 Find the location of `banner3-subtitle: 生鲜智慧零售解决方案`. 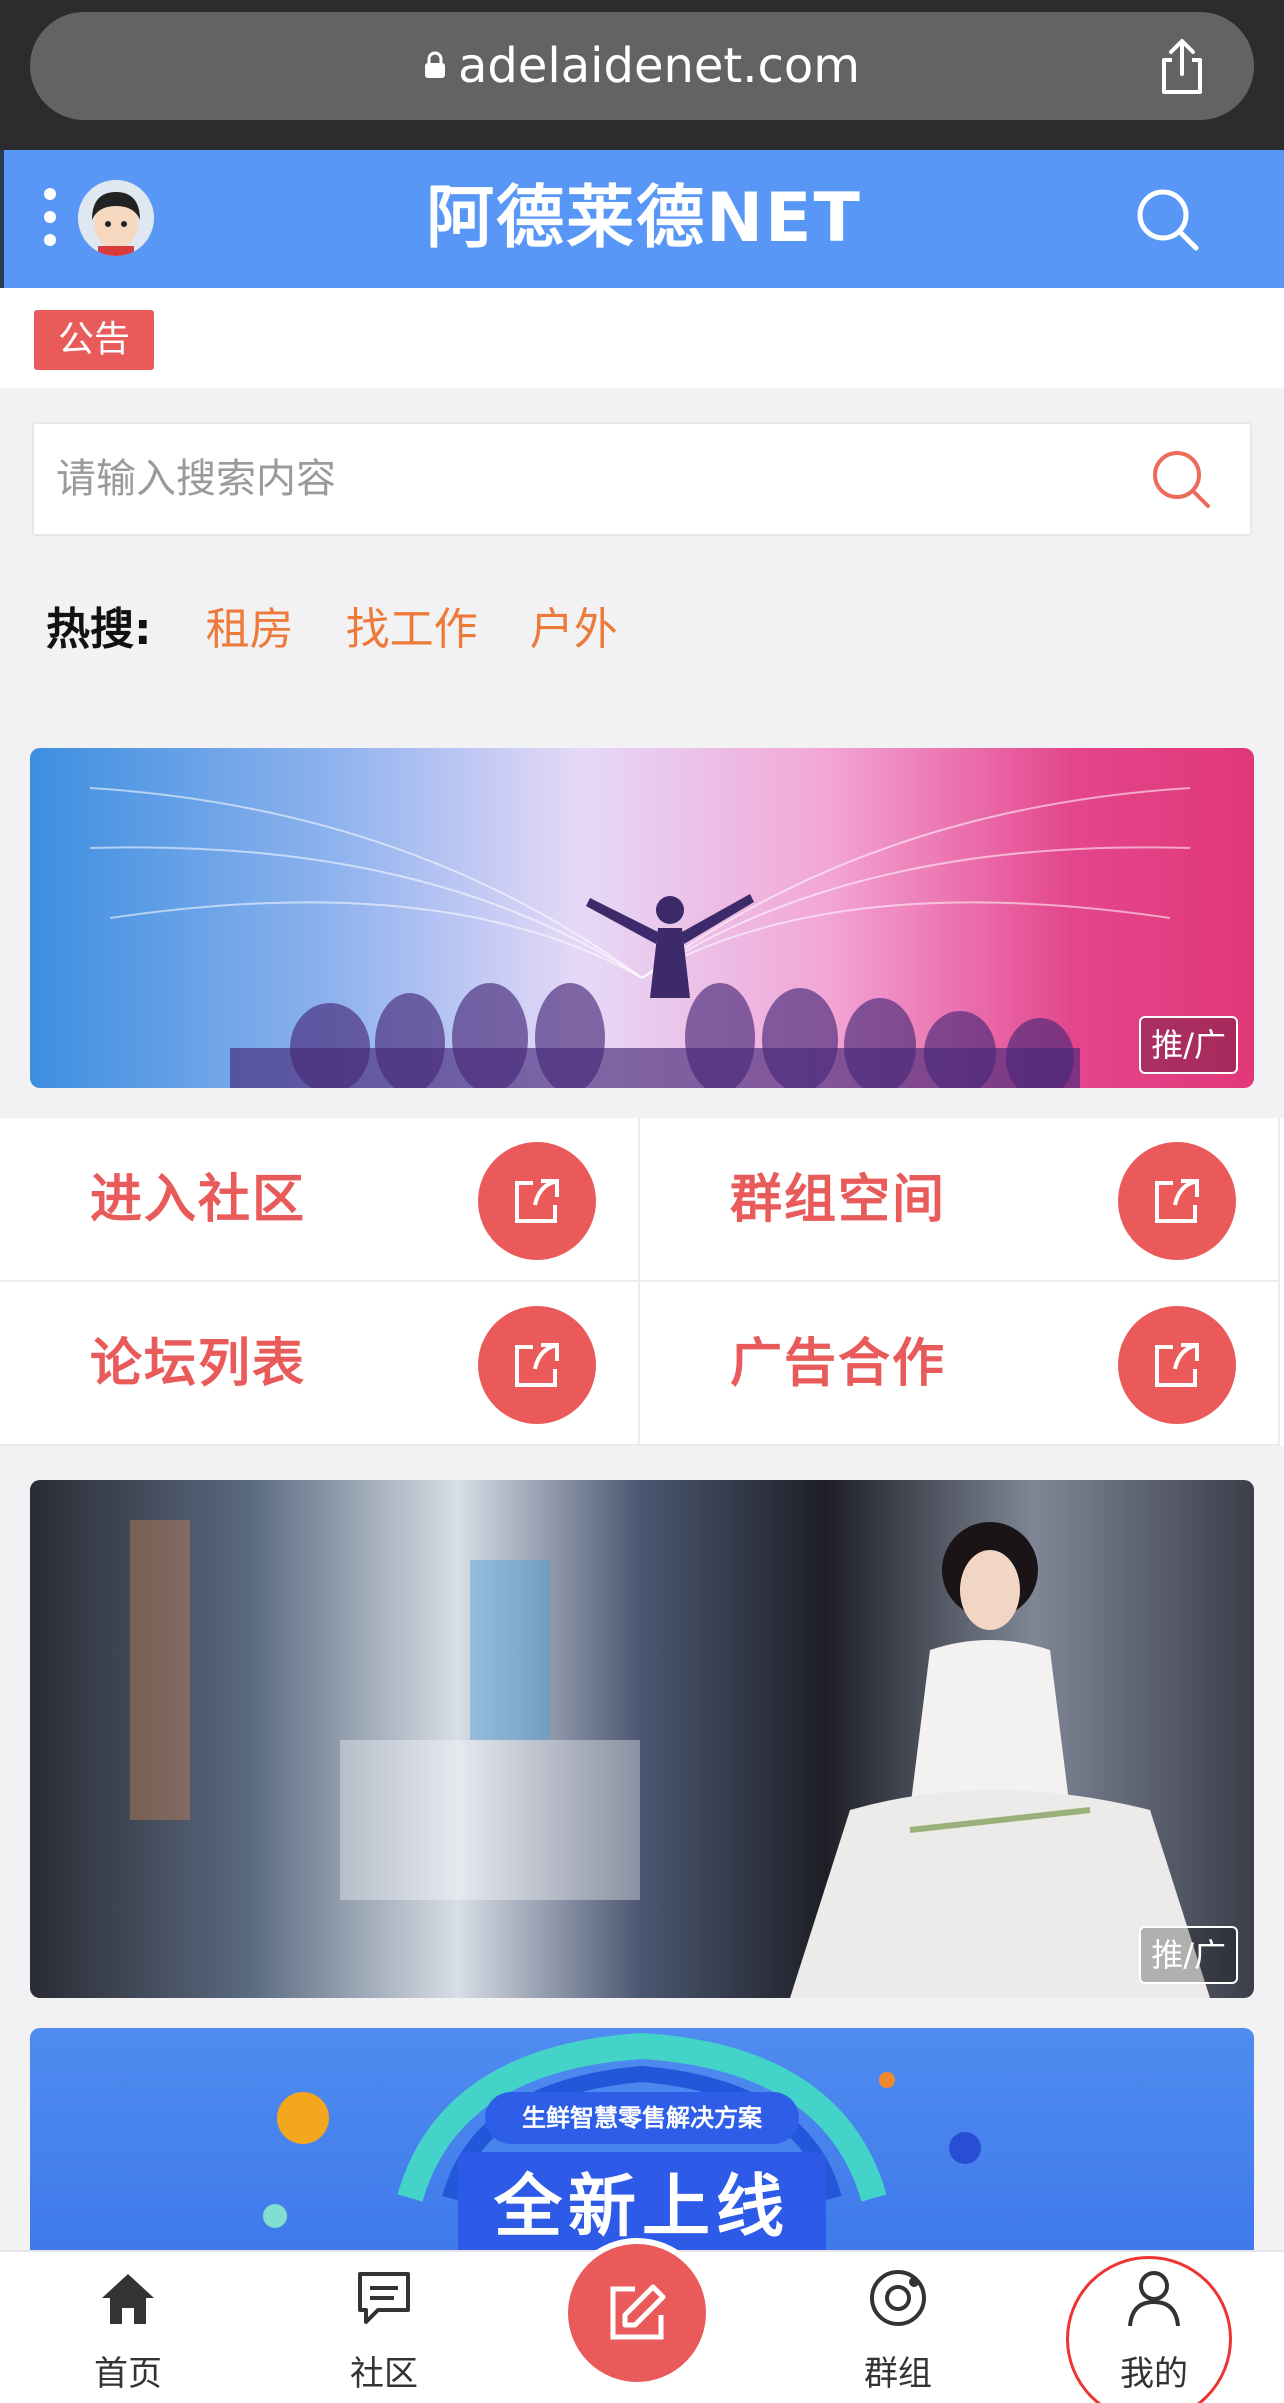

banner3-subtitle: 生鲜智慧零售解决方案 is located at coordinates (642, 2118).